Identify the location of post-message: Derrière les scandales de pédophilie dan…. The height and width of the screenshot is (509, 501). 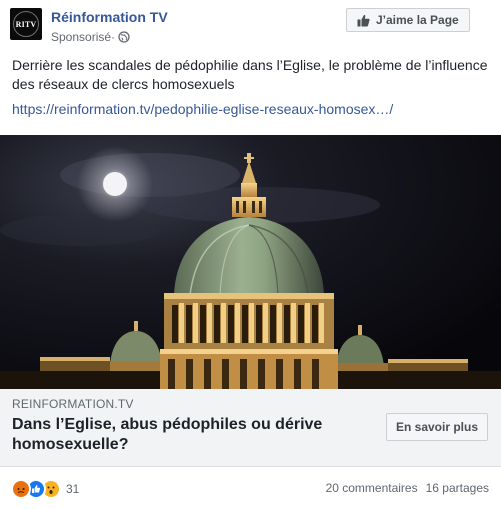
(250, 74).